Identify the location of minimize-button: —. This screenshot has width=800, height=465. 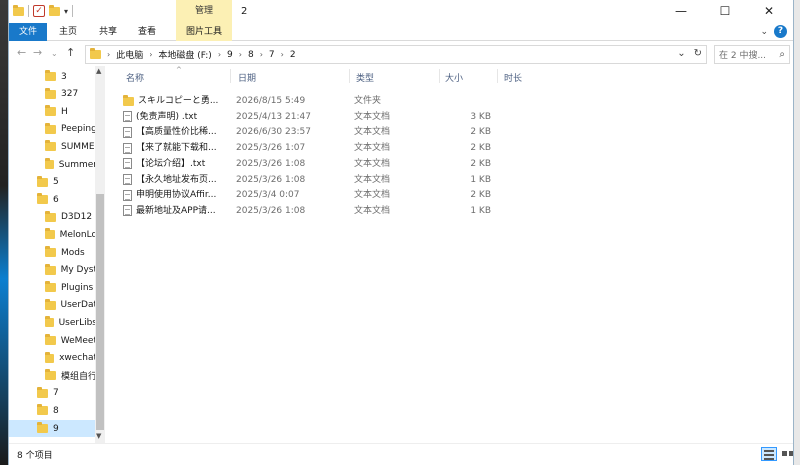
(681, 11).